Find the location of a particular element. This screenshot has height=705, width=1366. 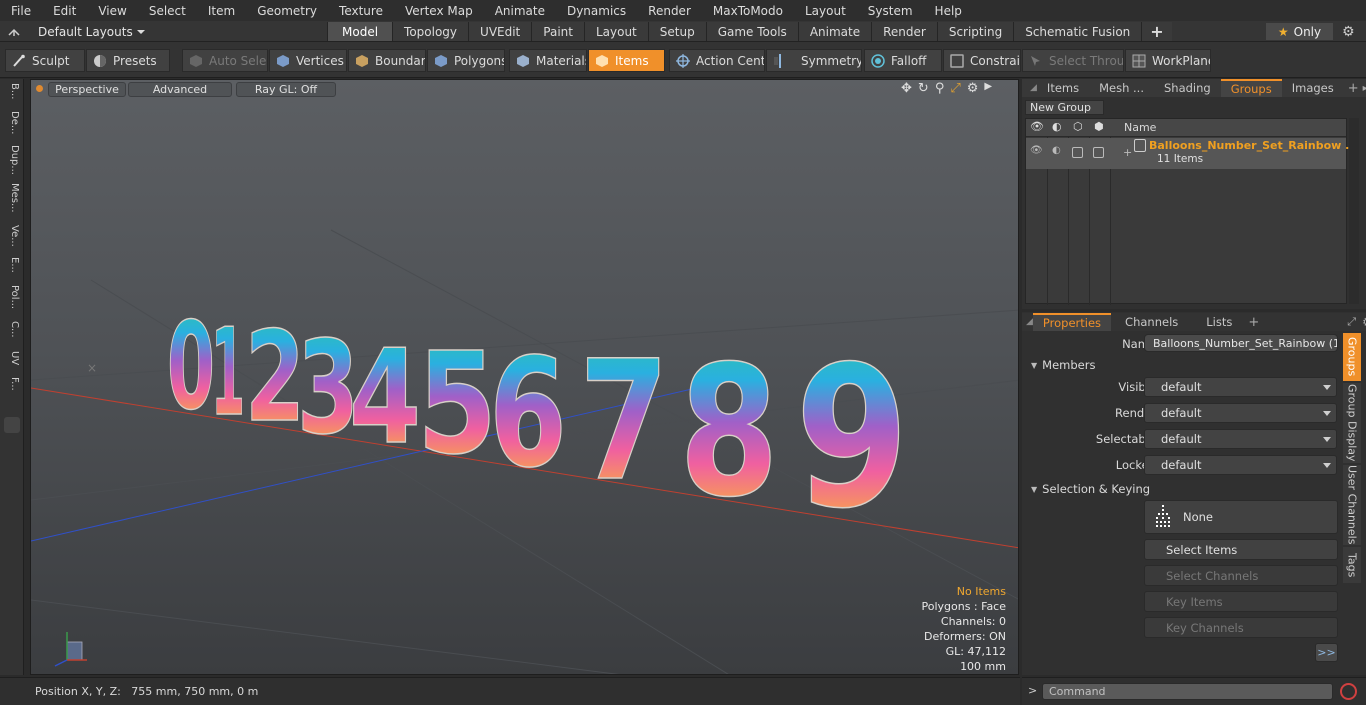

select-lock-icon: ⬡ is located at coordinates (1078, 126).